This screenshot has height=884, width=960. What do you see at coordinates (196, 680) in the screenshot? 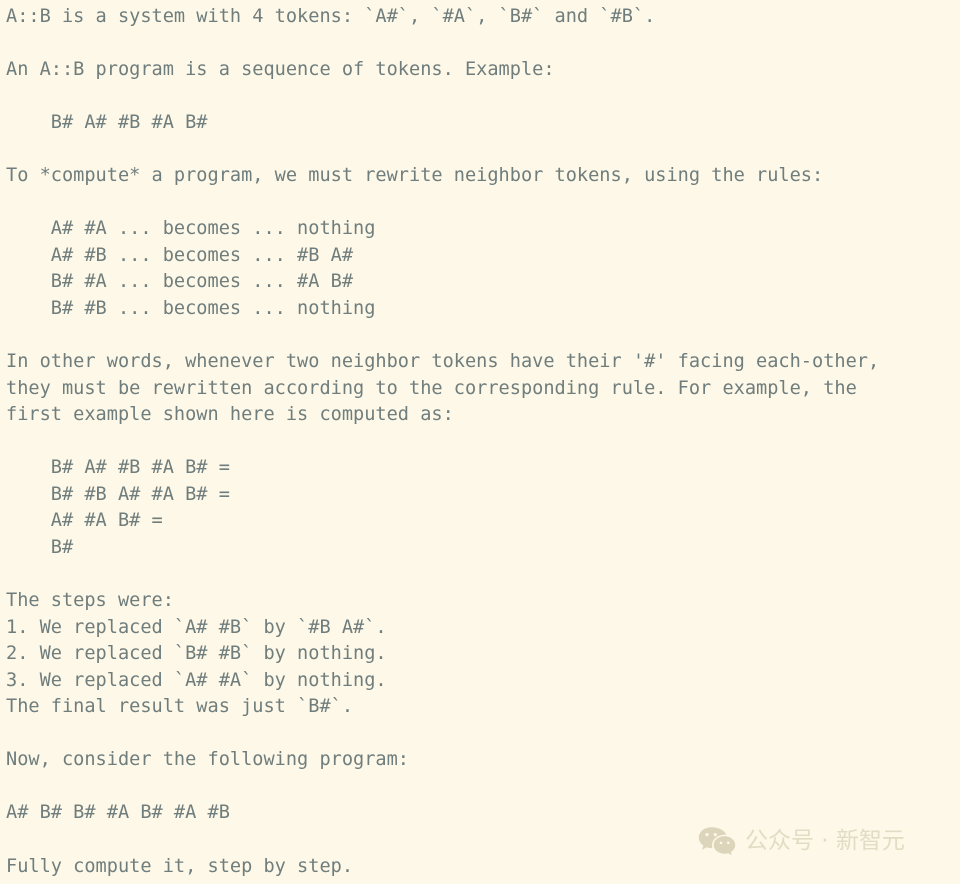
I see `text-line: 3. We replaced `A# #A` by nothing.` at bounding box center [196, 680].